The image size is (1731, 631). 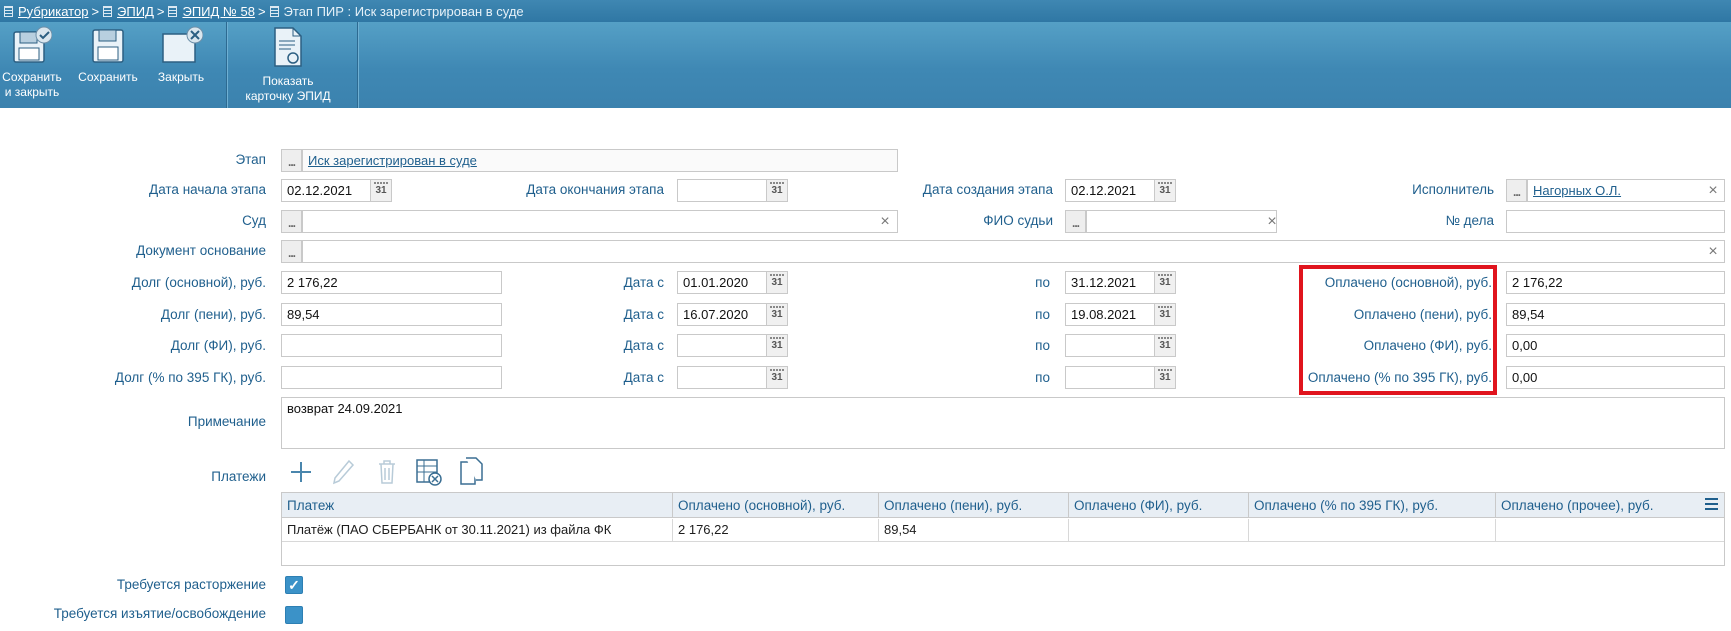 I want to click on debt-field: 89,54, so click(x=391, y=314).